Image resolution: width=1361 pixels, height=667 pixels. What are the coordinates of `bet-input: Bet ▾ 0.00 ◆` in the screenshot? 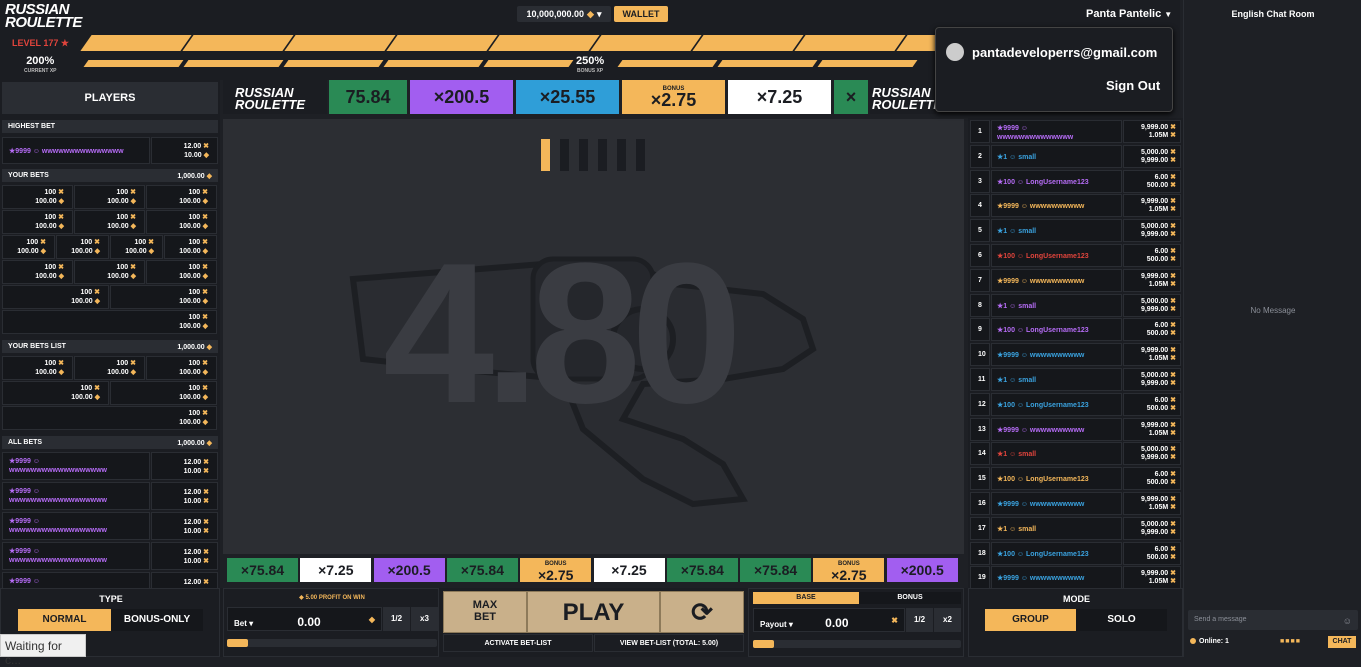 It's located at (304, 619).